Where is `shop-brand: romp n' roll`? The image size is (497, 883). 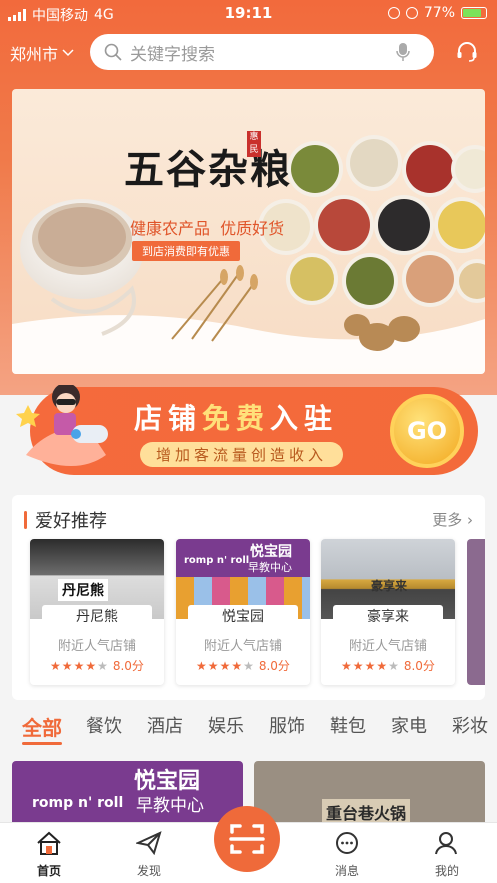 shop-brand: romp n' roll is located at coordinates (217, 560).